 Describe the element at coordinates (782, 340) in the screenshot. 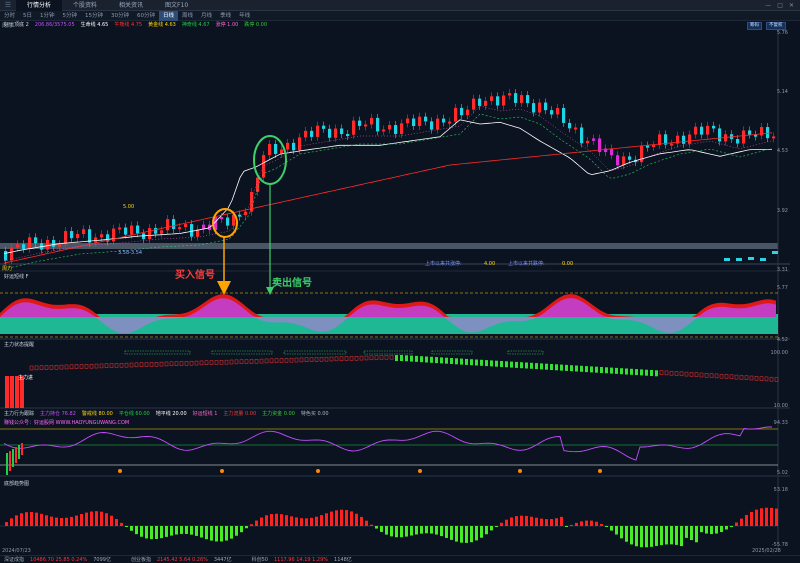

I see `panel2-axis-label: 4.52` at that location.